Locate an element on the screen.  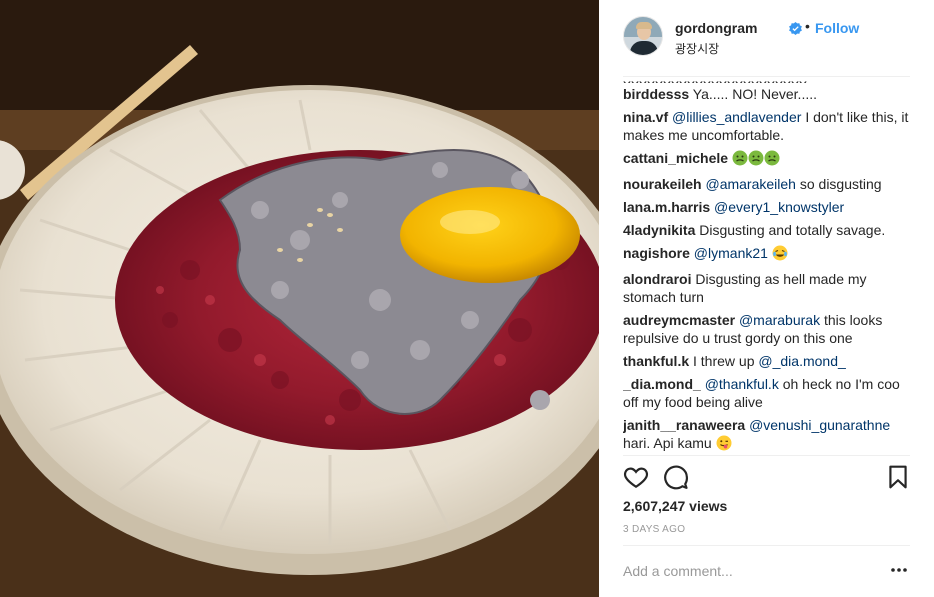
comment-username: _dia.mond_ is located at coordinates (662, 384).